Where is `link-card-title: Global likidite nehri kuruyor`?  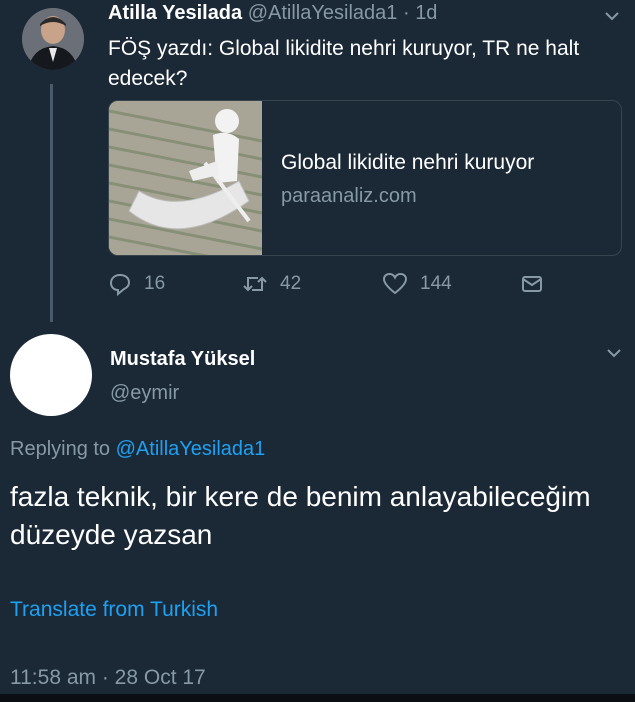 link-card-title: Global likidite nehri kuruyor is located at coordinates (408, 162).